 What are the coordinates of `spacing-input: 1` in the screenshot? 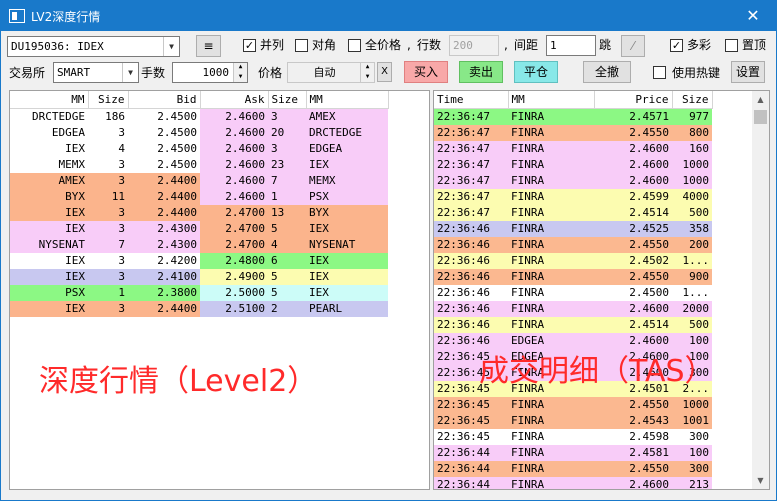 It's located at (571, 45).